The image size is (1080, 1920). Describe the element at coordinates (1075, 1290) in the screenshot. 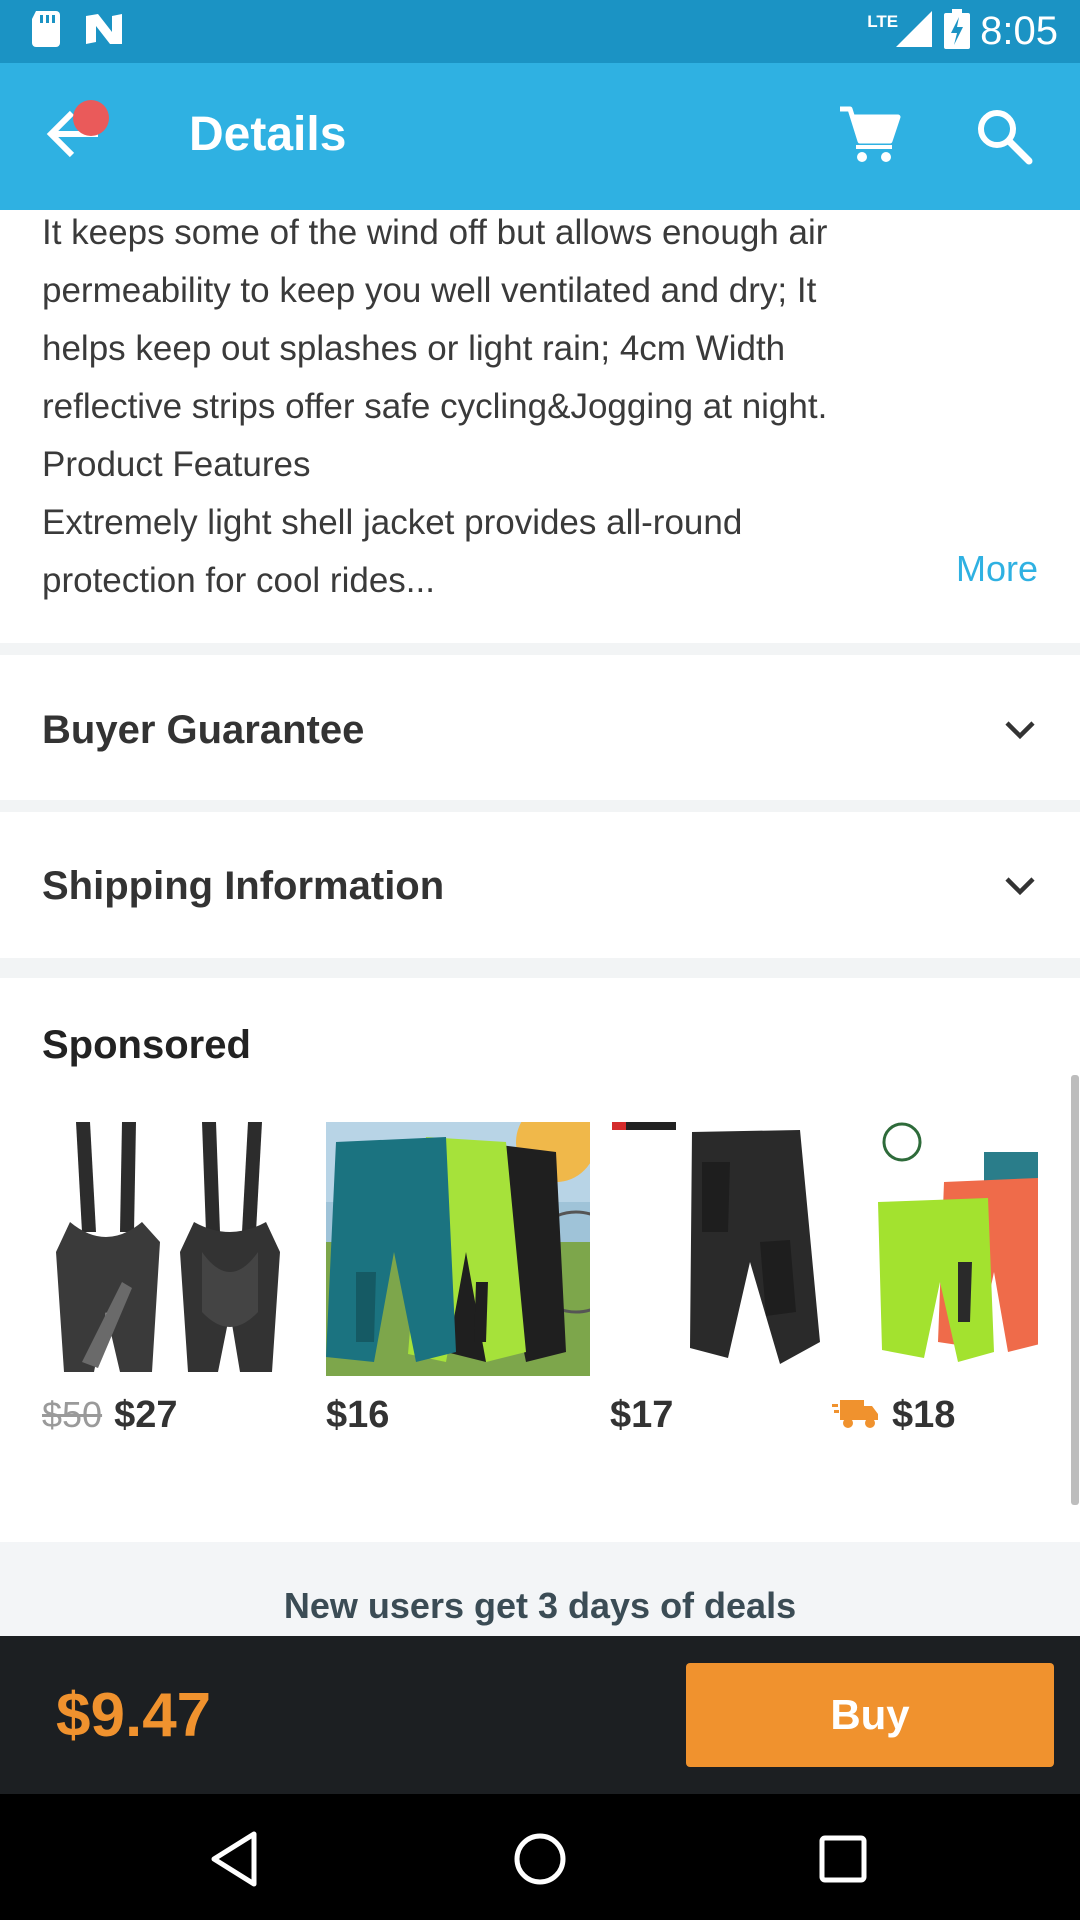

I see `scrollbar` at that location.